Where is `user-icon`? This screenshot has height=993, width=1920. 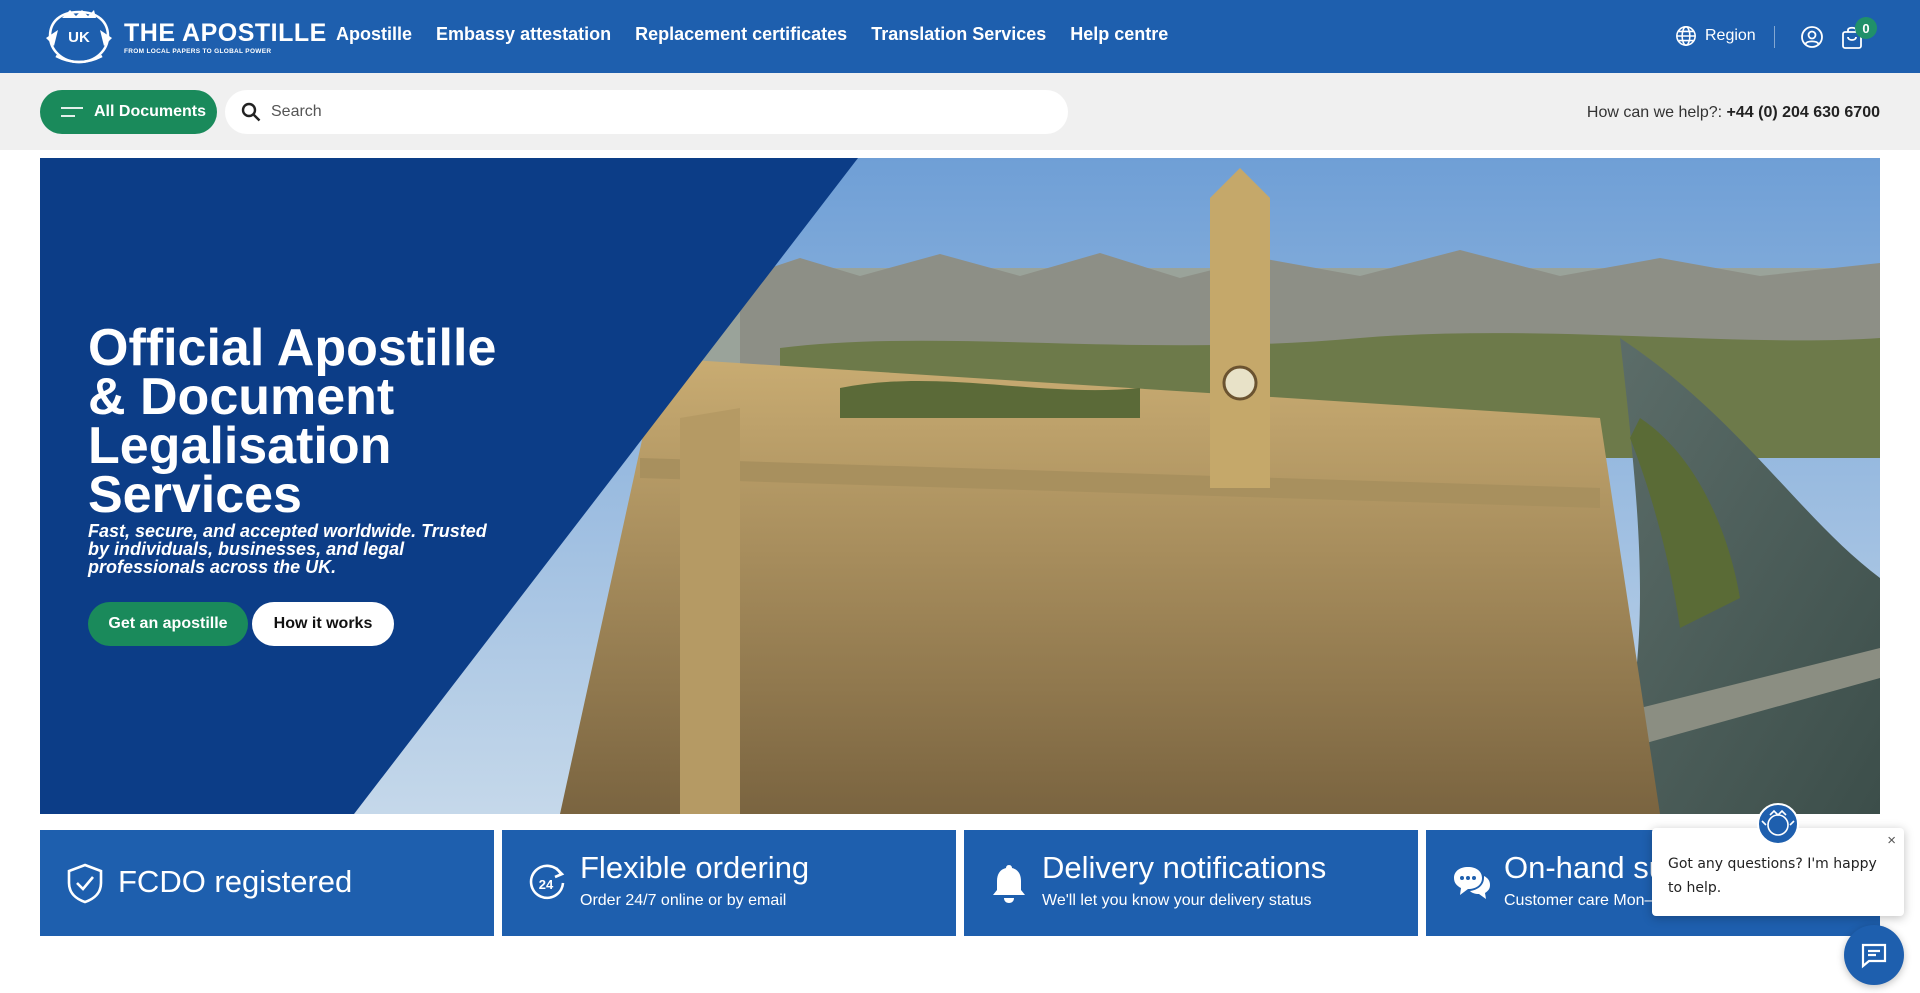
user-icon is located at coordinates (1812, 37).